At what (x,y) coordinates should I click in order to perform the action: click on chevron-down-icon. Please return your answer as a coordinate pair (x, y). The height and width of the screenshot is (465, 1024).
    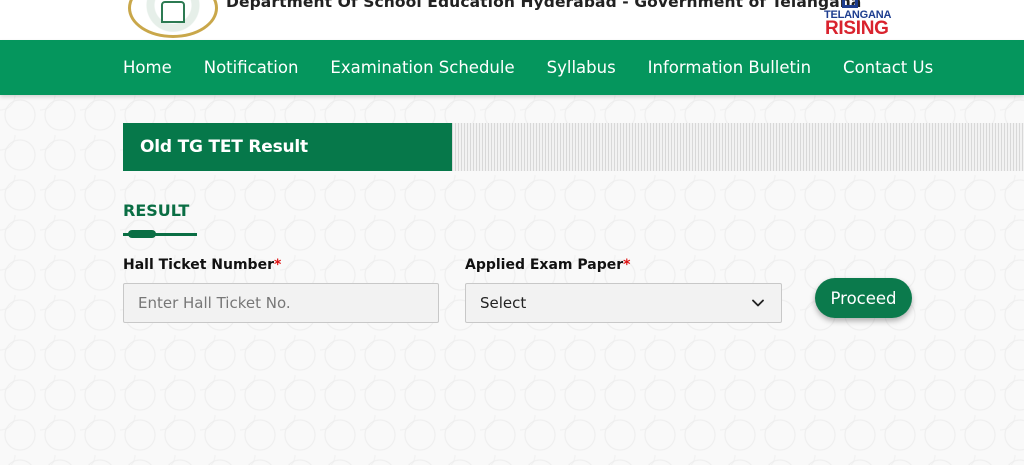
    Looking at the image, I should click on (758, 303).